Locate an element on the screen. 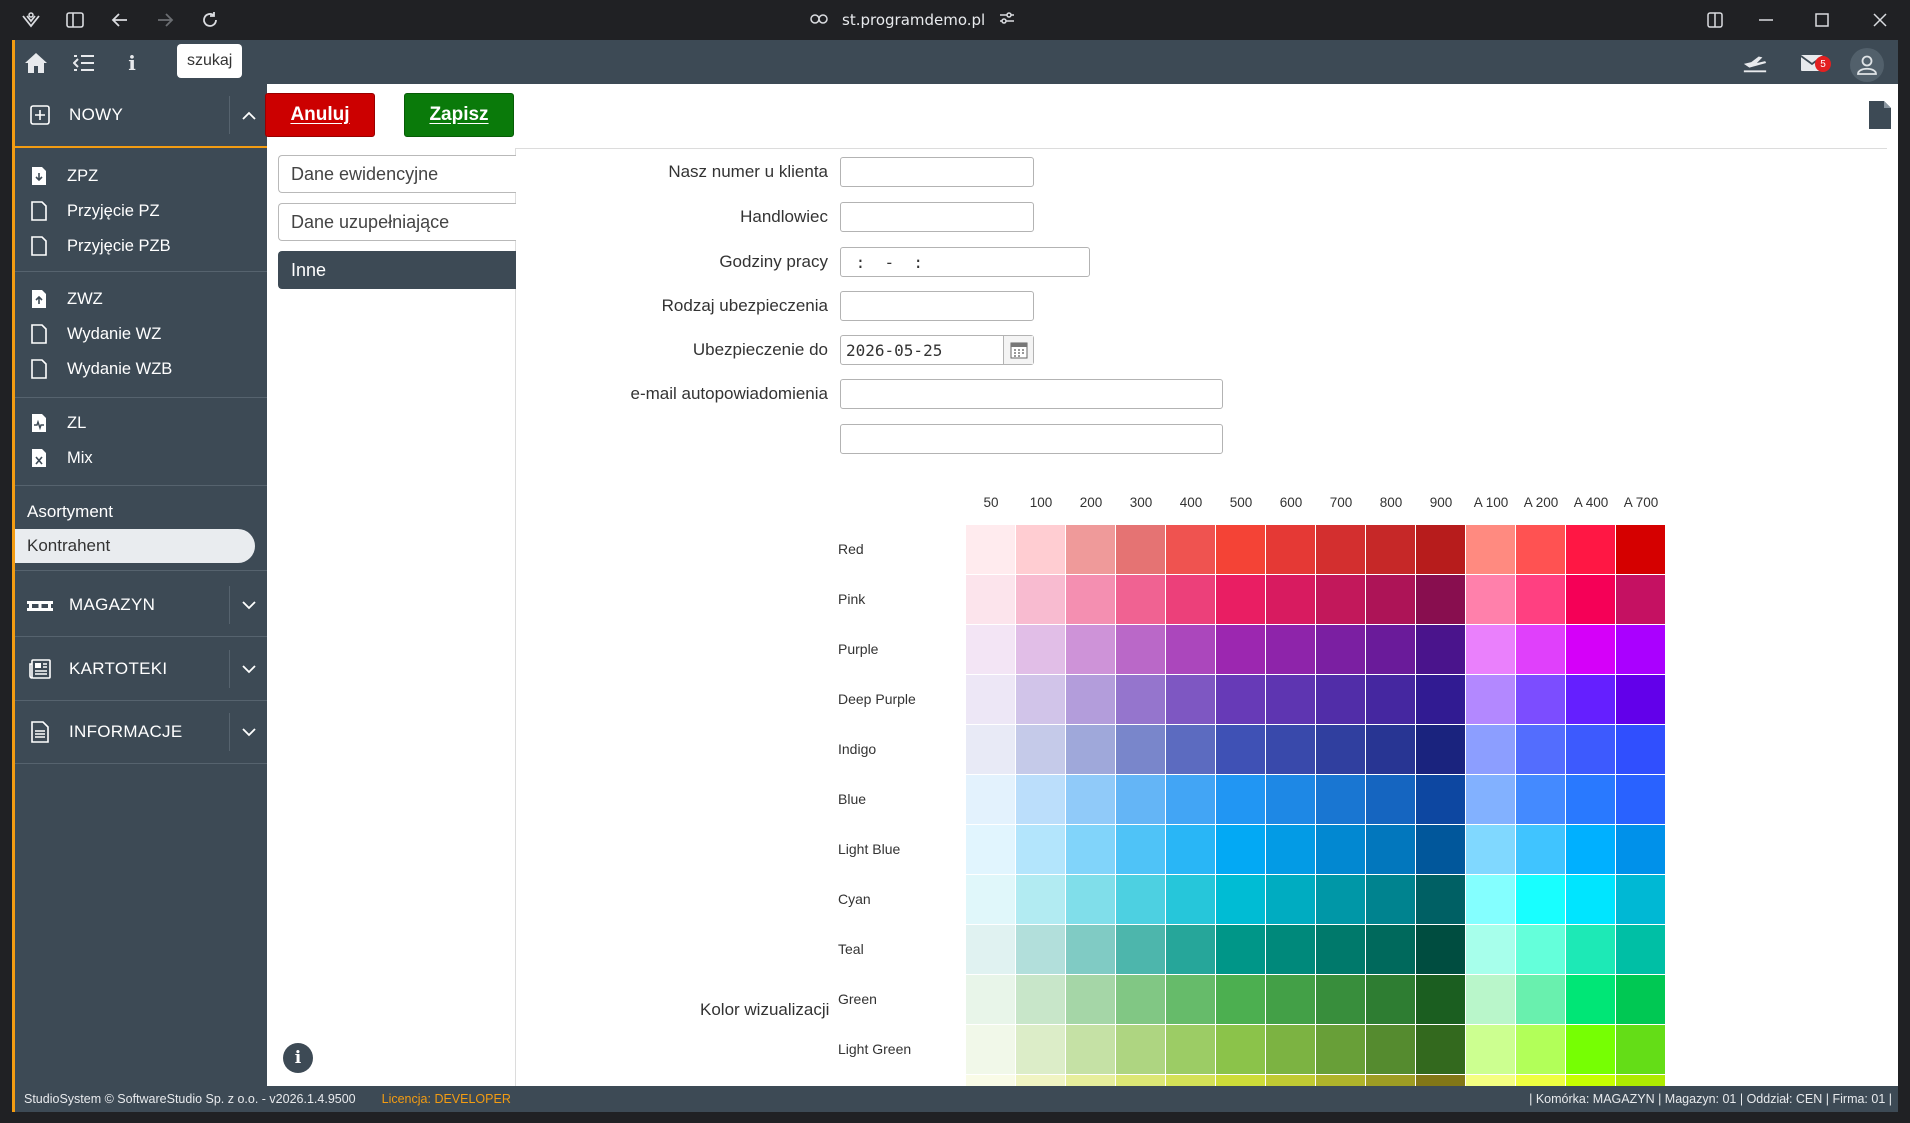 This screenshot has width=1910, height=1123. cancel-button: Anuluj is located at coordinates (320, 115).